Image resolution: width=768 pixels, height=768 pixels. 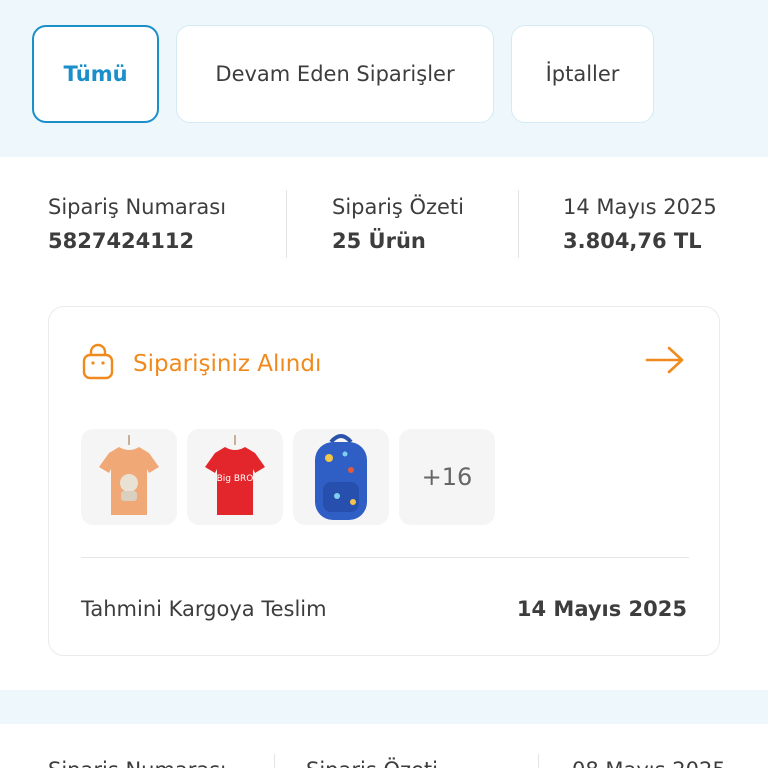 I want to click on tab-in-progress-orders: Devam Eden Siparişler, so click(x=335, y=74).